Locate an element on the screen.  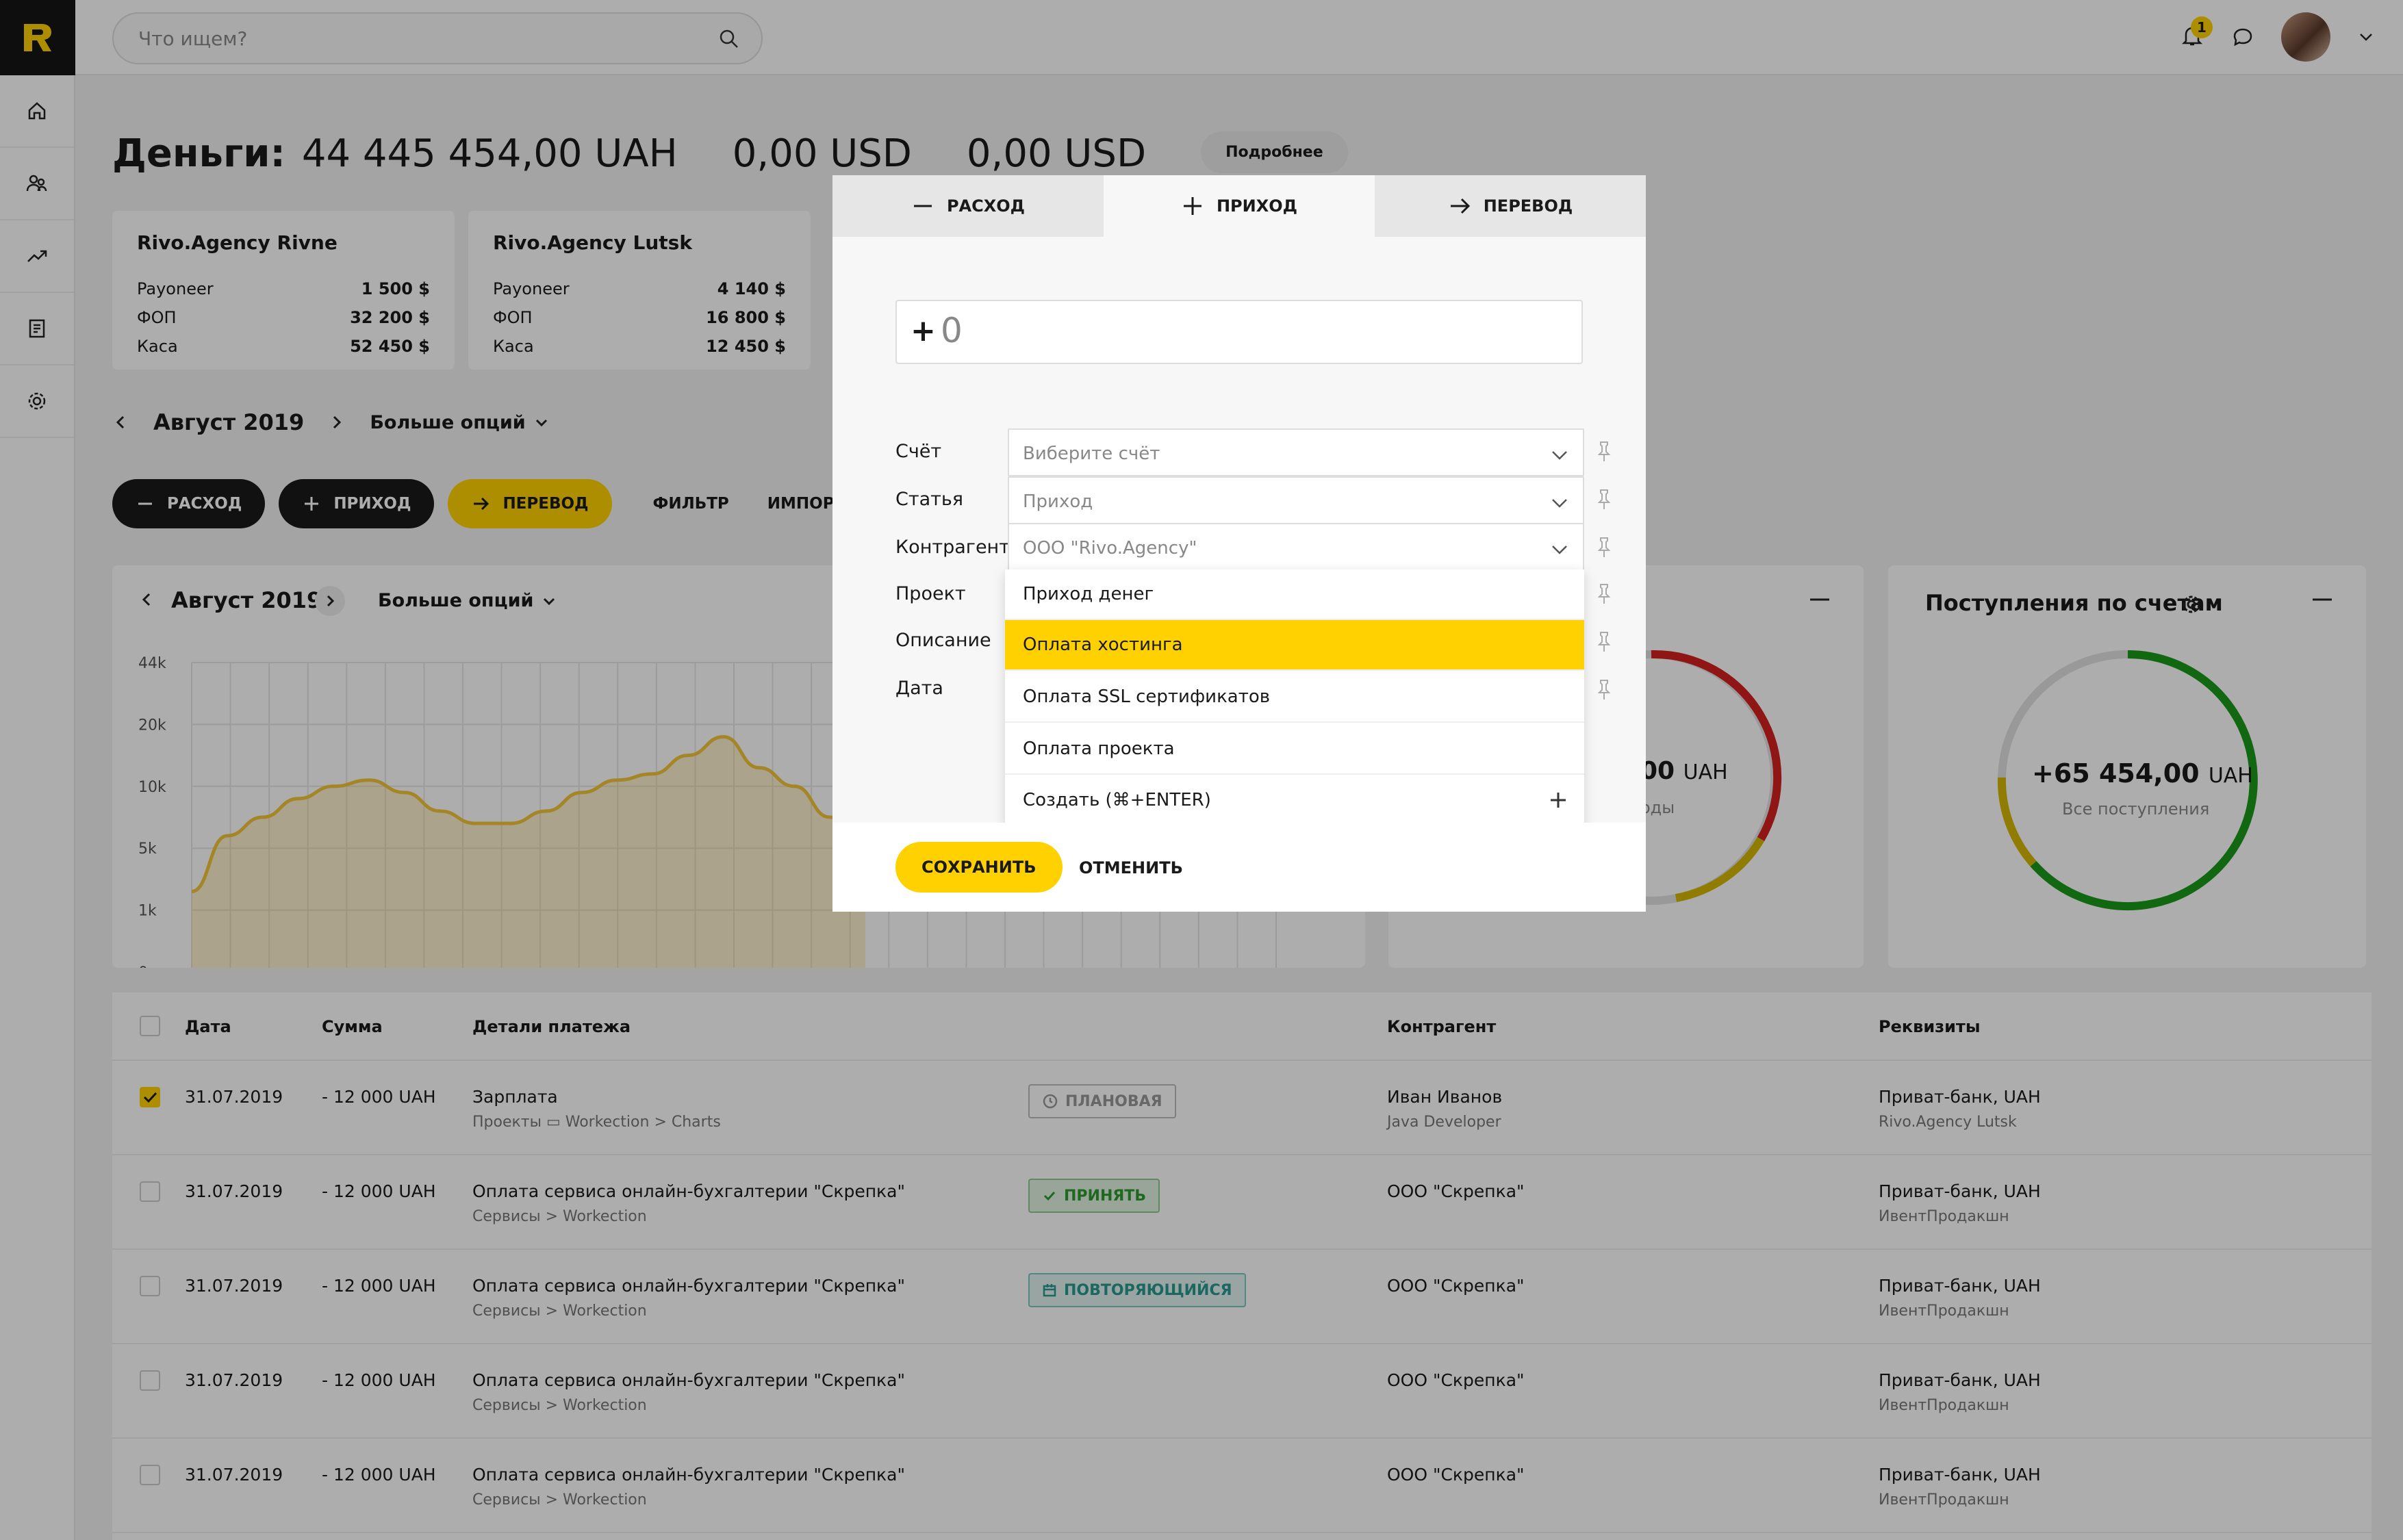
modal-footer: СОХРАНИТЬ ОТМЕНИТЬ is located at coordinates (1239, 867).